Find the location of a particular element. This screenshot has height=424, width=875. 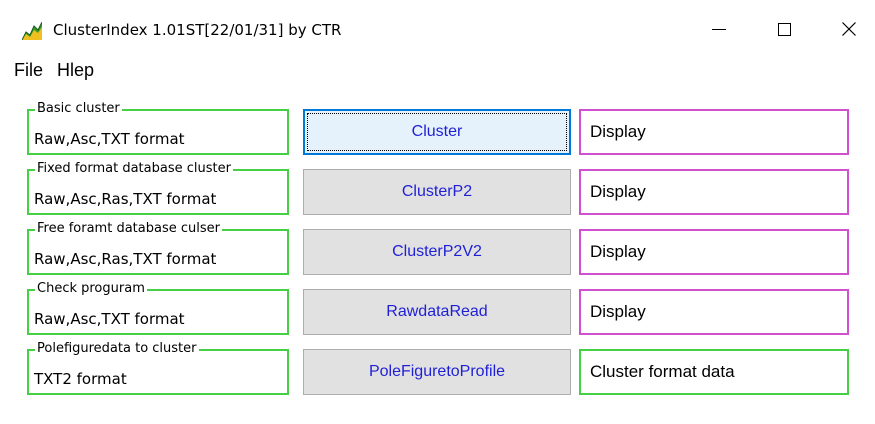

group-format-label: TXT2 format is located at coordinates (80, 379).